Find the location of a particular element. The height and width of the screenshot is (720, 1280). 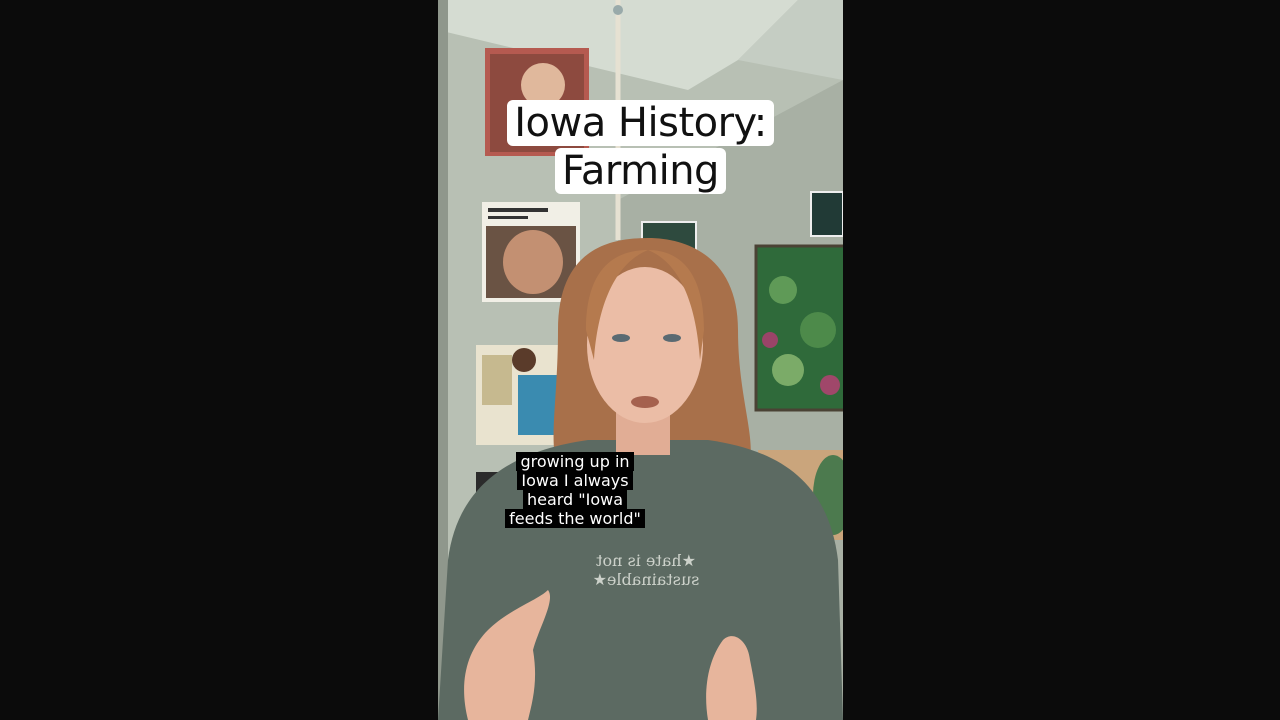

caption-line-text: Iowa I always is located at coordinates (575, 480).